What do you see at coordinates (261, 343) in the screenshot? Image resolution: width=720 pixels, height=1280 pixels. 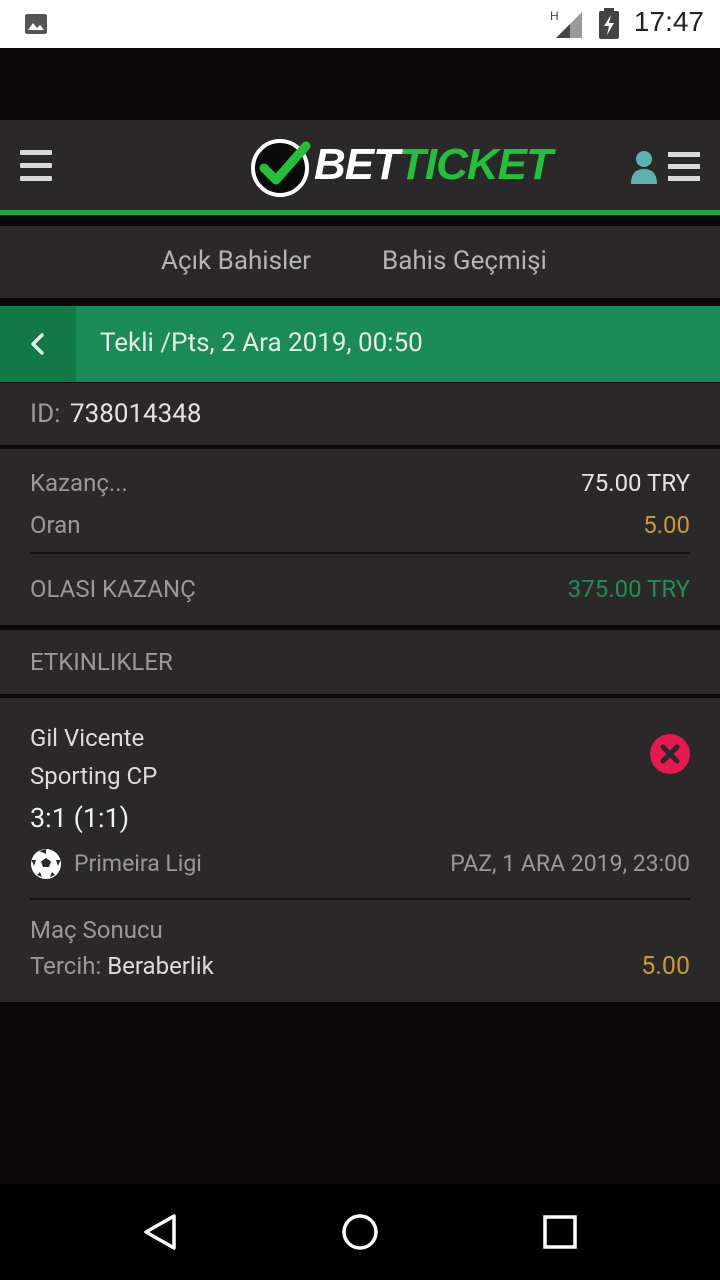 I see `bet-title: Tekli /Pts, 2 Ara 2019, 00:50` at bounding box center [261, 343].